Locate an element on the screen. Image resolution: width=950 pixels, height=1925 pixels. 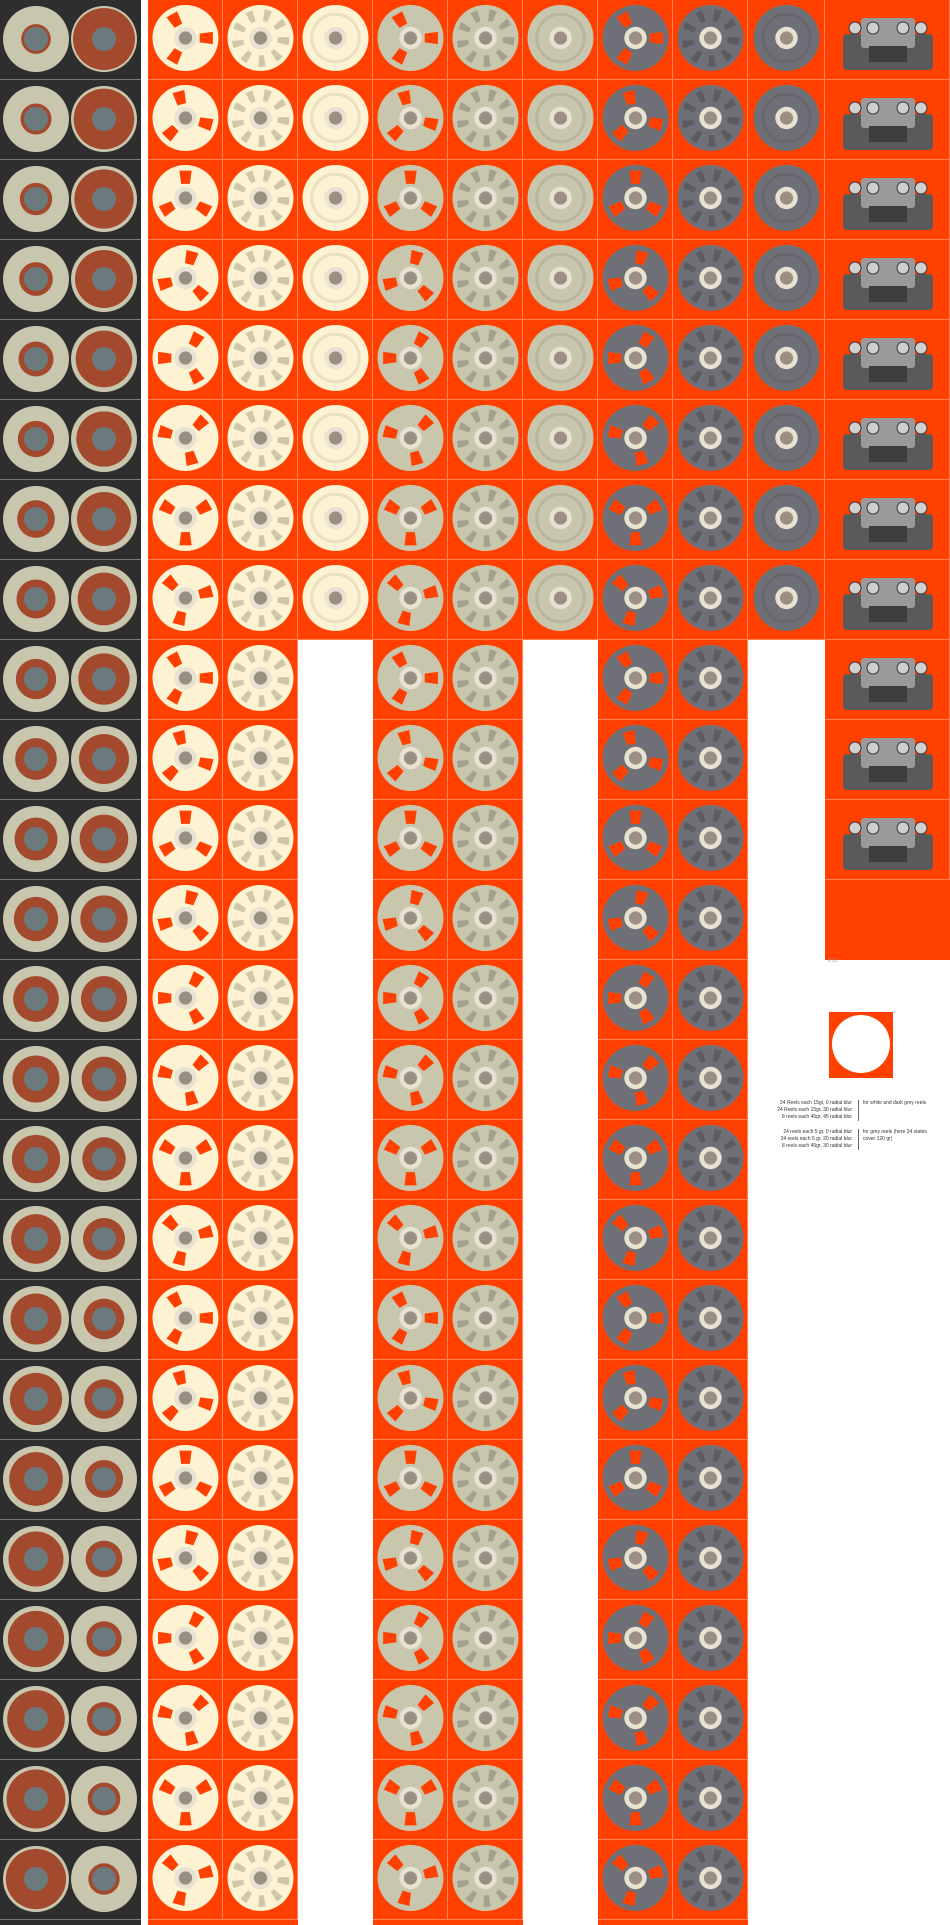
deck-grille is located at coordinates (888, 614).